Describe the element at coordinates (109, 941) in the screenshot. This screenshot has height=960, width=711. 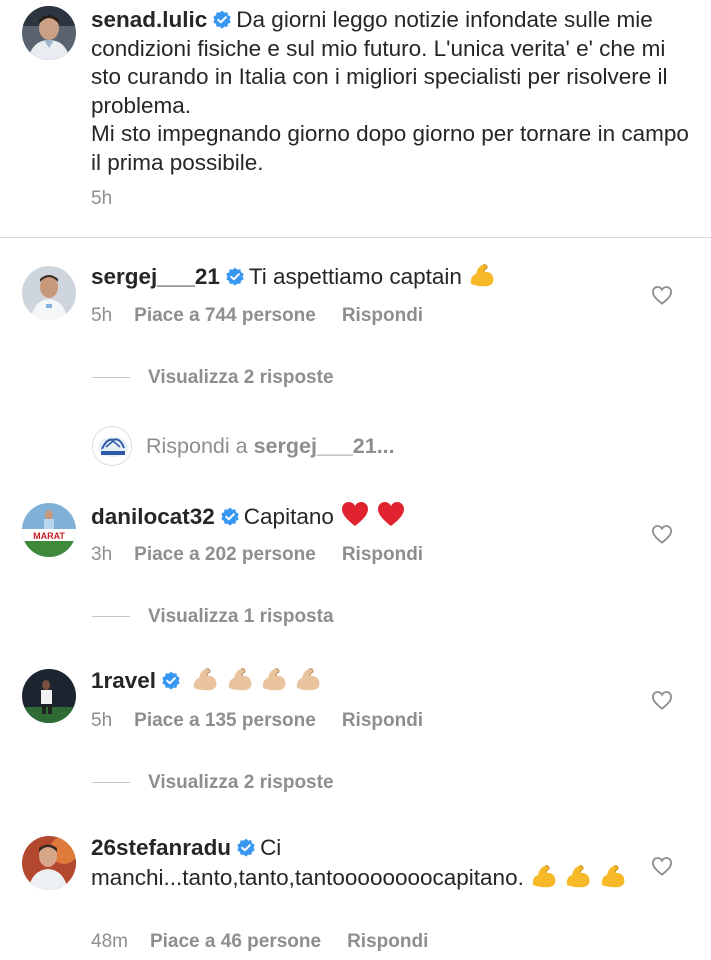
I see `comment-time: 48m` at that location.